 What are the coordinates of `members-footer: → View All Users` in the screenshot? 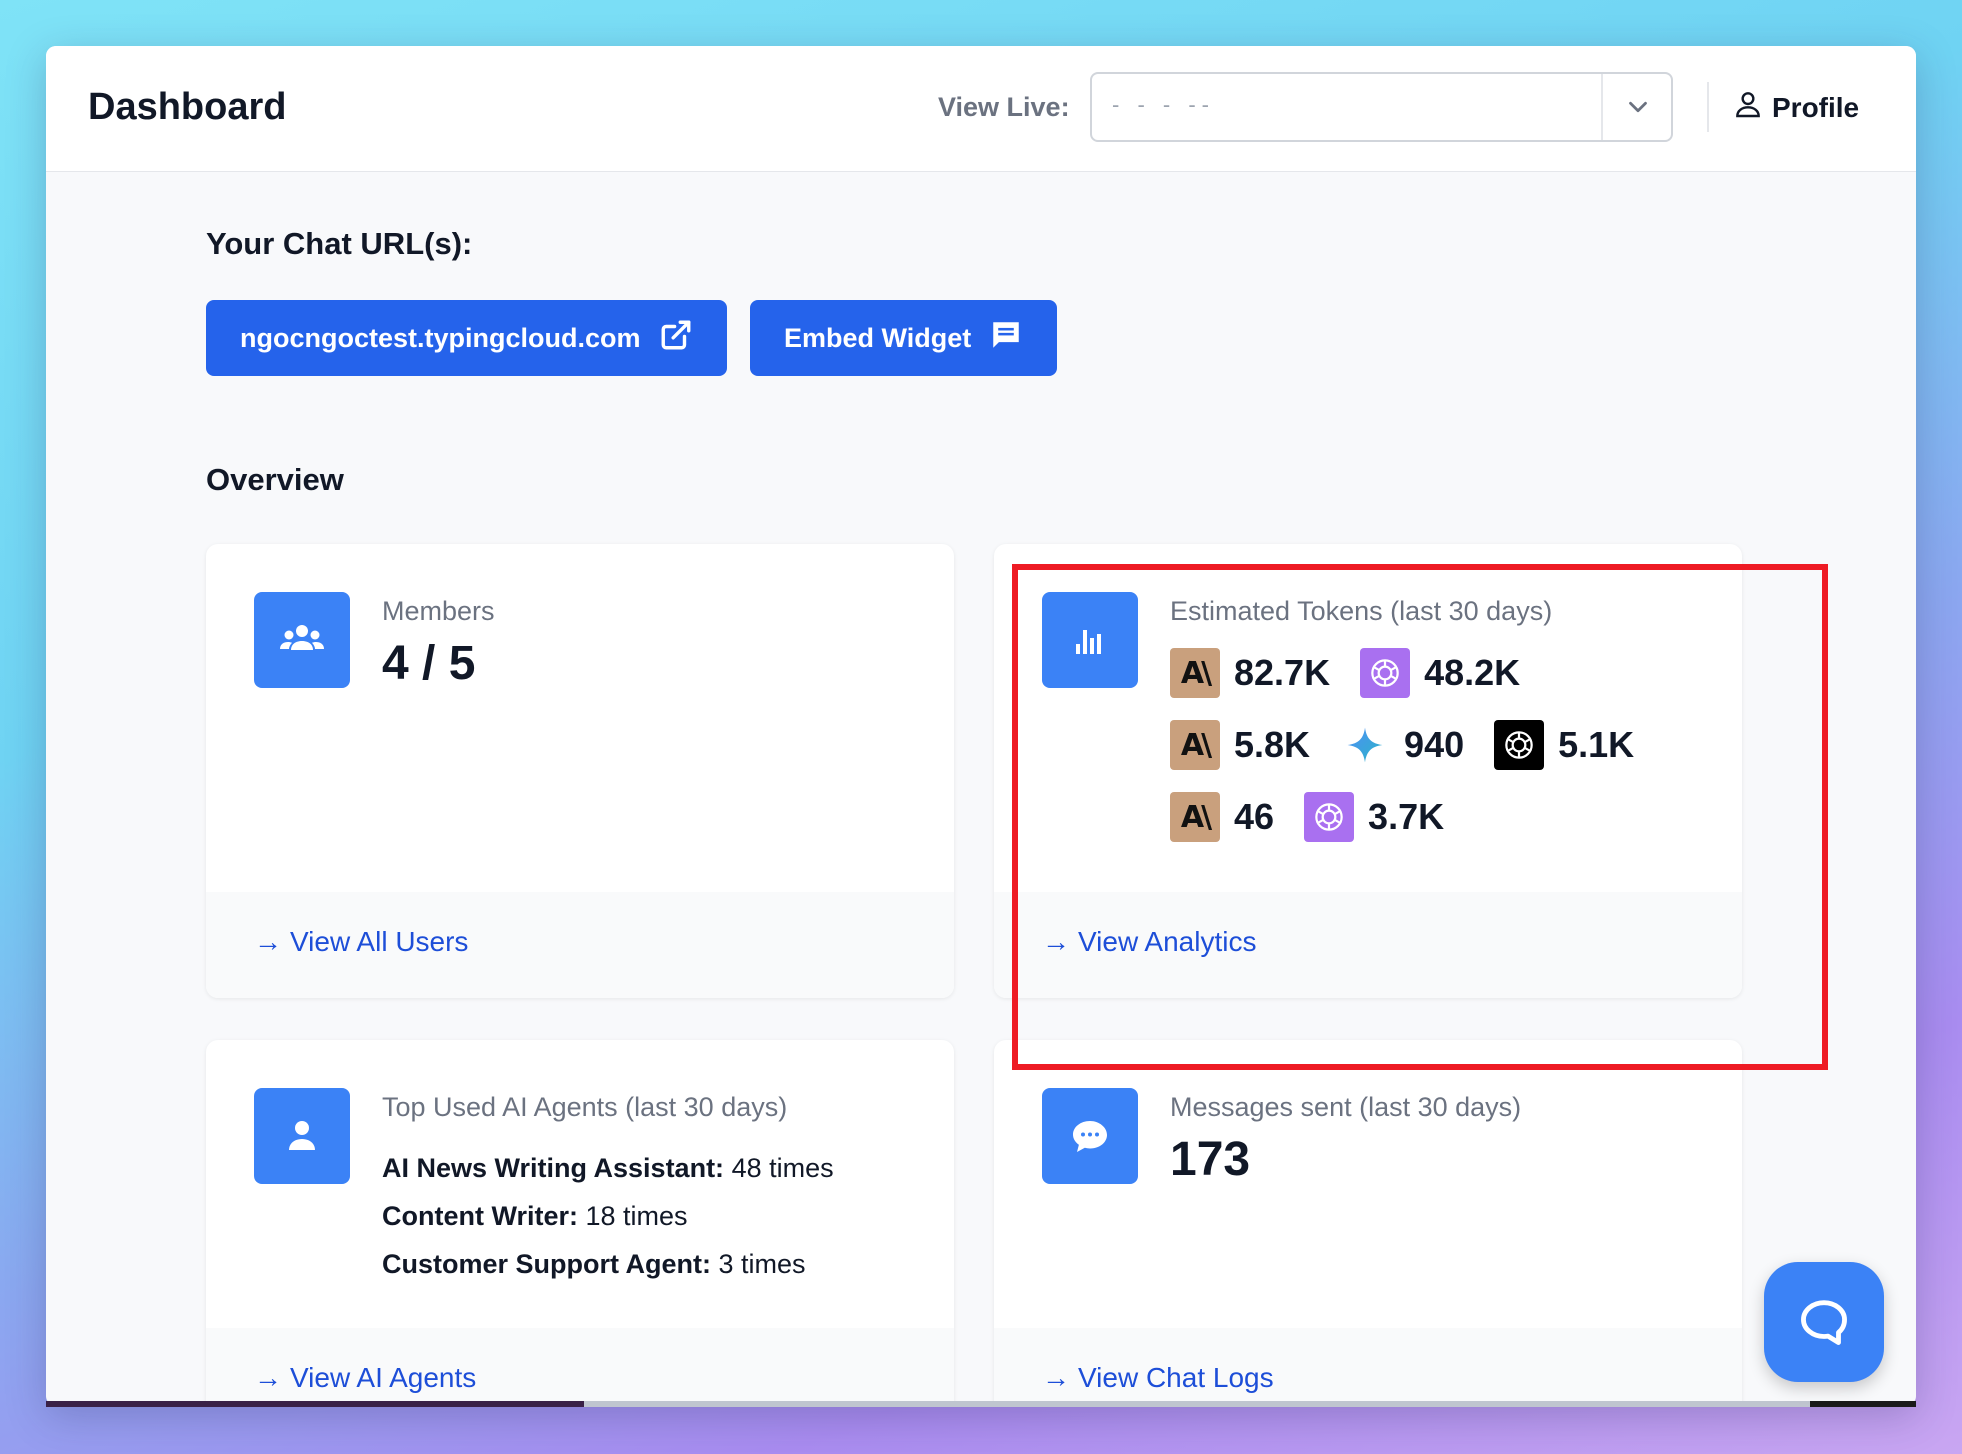 It's located at (580, 945).